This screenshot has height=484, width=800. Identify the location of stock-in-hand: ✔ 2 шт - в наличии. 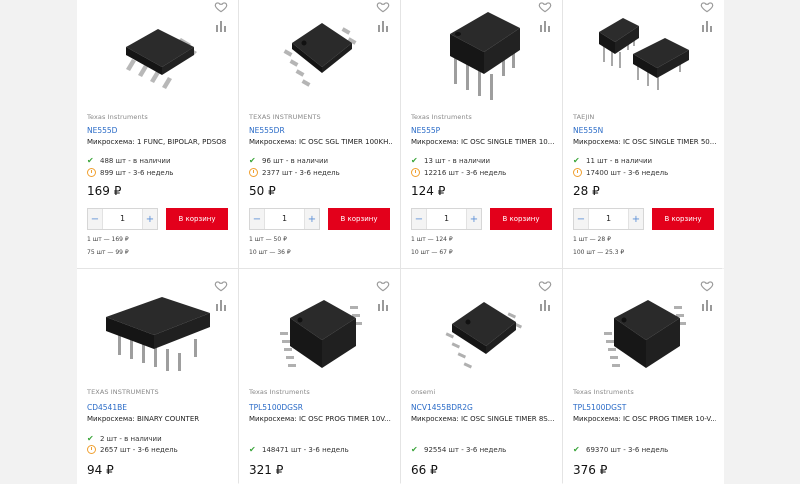
(124, 438).